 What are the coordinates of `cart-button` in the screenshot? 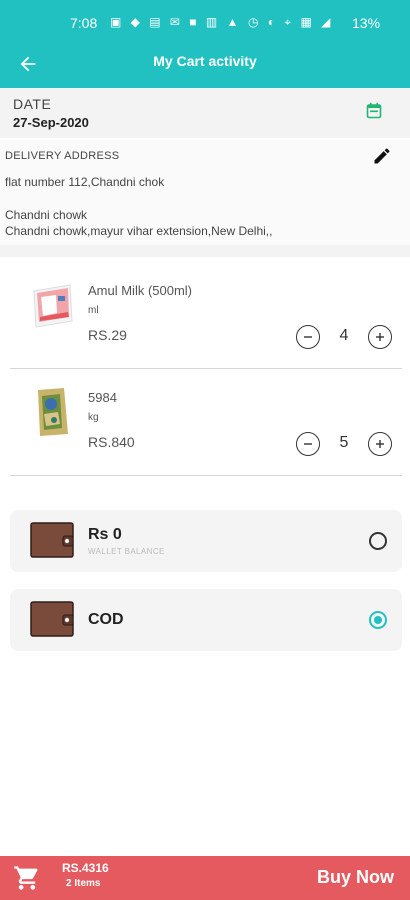 It's located at (27, 880).